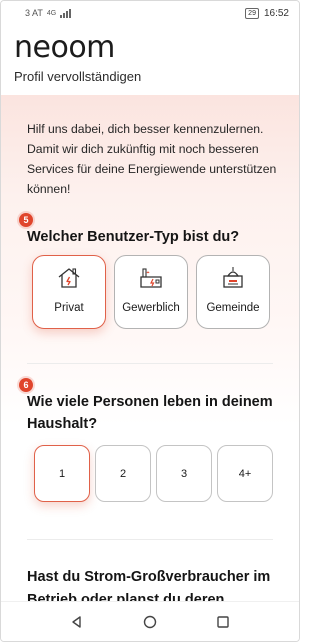 Image resolution: width=320 pixels, height=642 pixels. What do you see at coordinates (150, 13) in the screenshot?
I see `status-bar: 3 AT 4G 29 16:52` at bounding box center [150, 13].